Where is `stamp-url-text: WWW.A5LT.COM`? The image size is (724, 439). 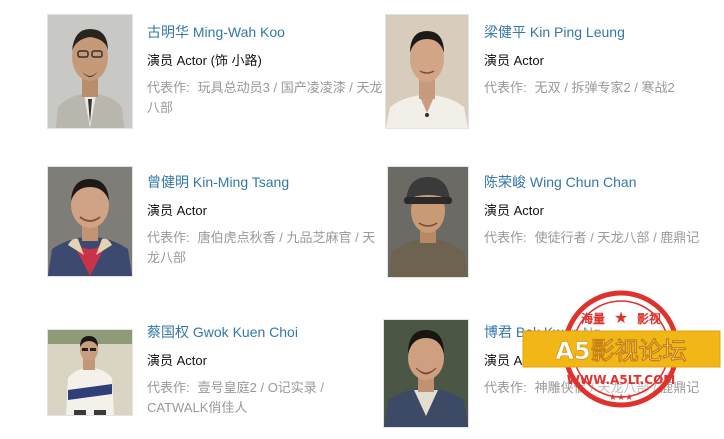 stamp-url-text: WWW.A5LT.COM is located at coordinates (621, 380).